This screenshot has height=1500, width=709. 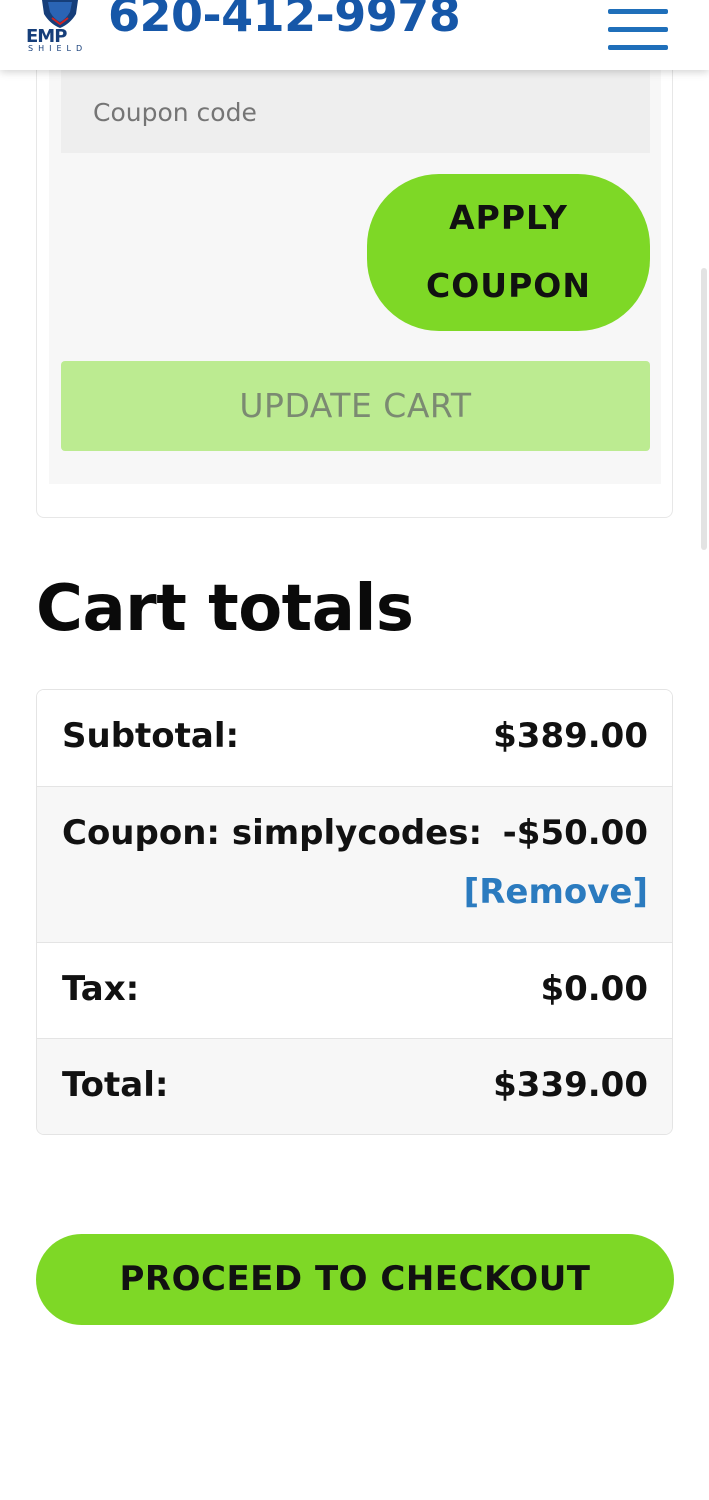 What do you see at coordinates (508, 252) in the screenshot?
I see `apply-coupon-button: APPLY COUPON` at bounding box center [508, 252].